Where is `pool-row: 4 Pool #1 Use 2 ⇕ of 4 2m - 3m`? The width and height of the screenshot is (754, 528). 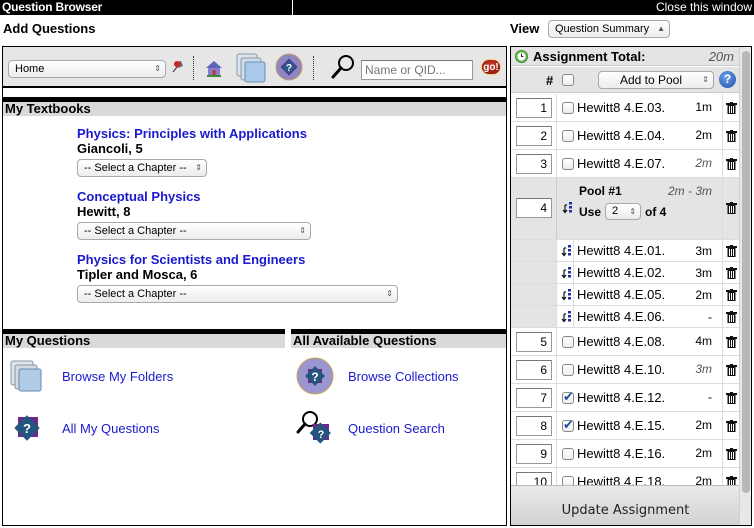
pool-row: 4 Pool #1 Use 2 ⇕ of 4 2m - 3m is located at coordinates (625, 209).